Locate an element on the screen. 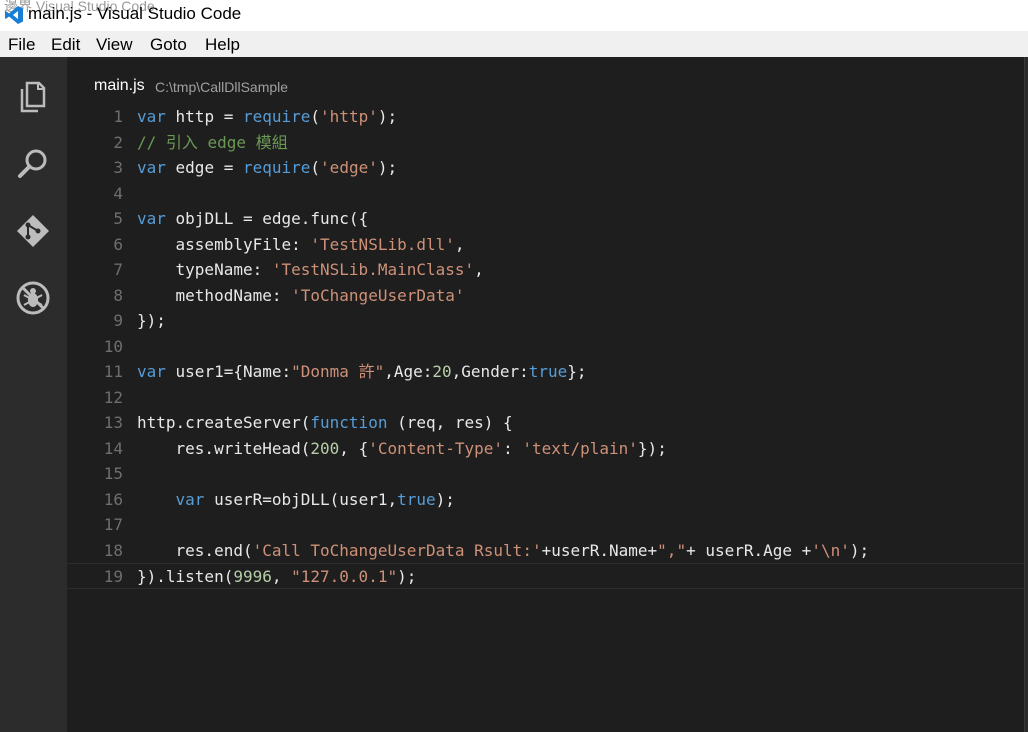 The width and height of the screenshot is (1028, 732). code-line: 2 // 引入 edge 模組 is located at coordinates (545, 143).